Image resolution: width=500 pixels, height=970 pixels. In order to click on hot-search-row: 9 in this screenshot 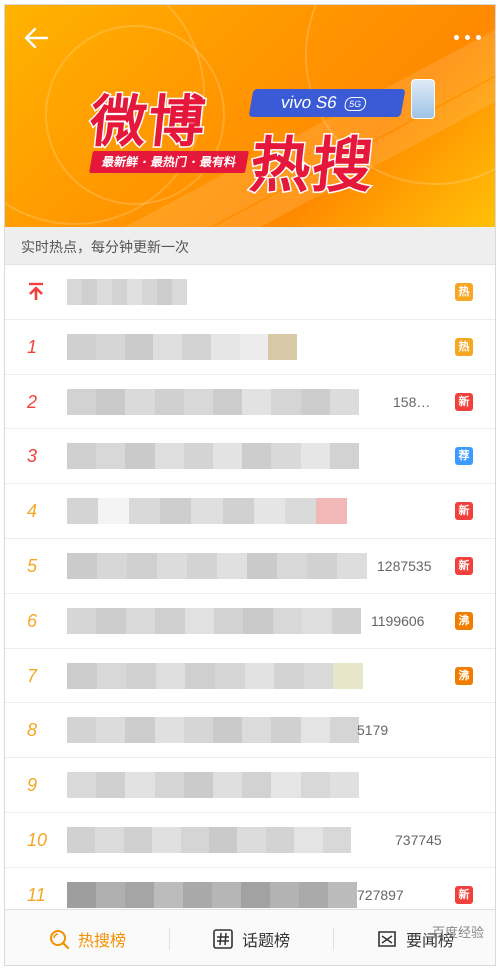, I will do `click(250, 785)`.